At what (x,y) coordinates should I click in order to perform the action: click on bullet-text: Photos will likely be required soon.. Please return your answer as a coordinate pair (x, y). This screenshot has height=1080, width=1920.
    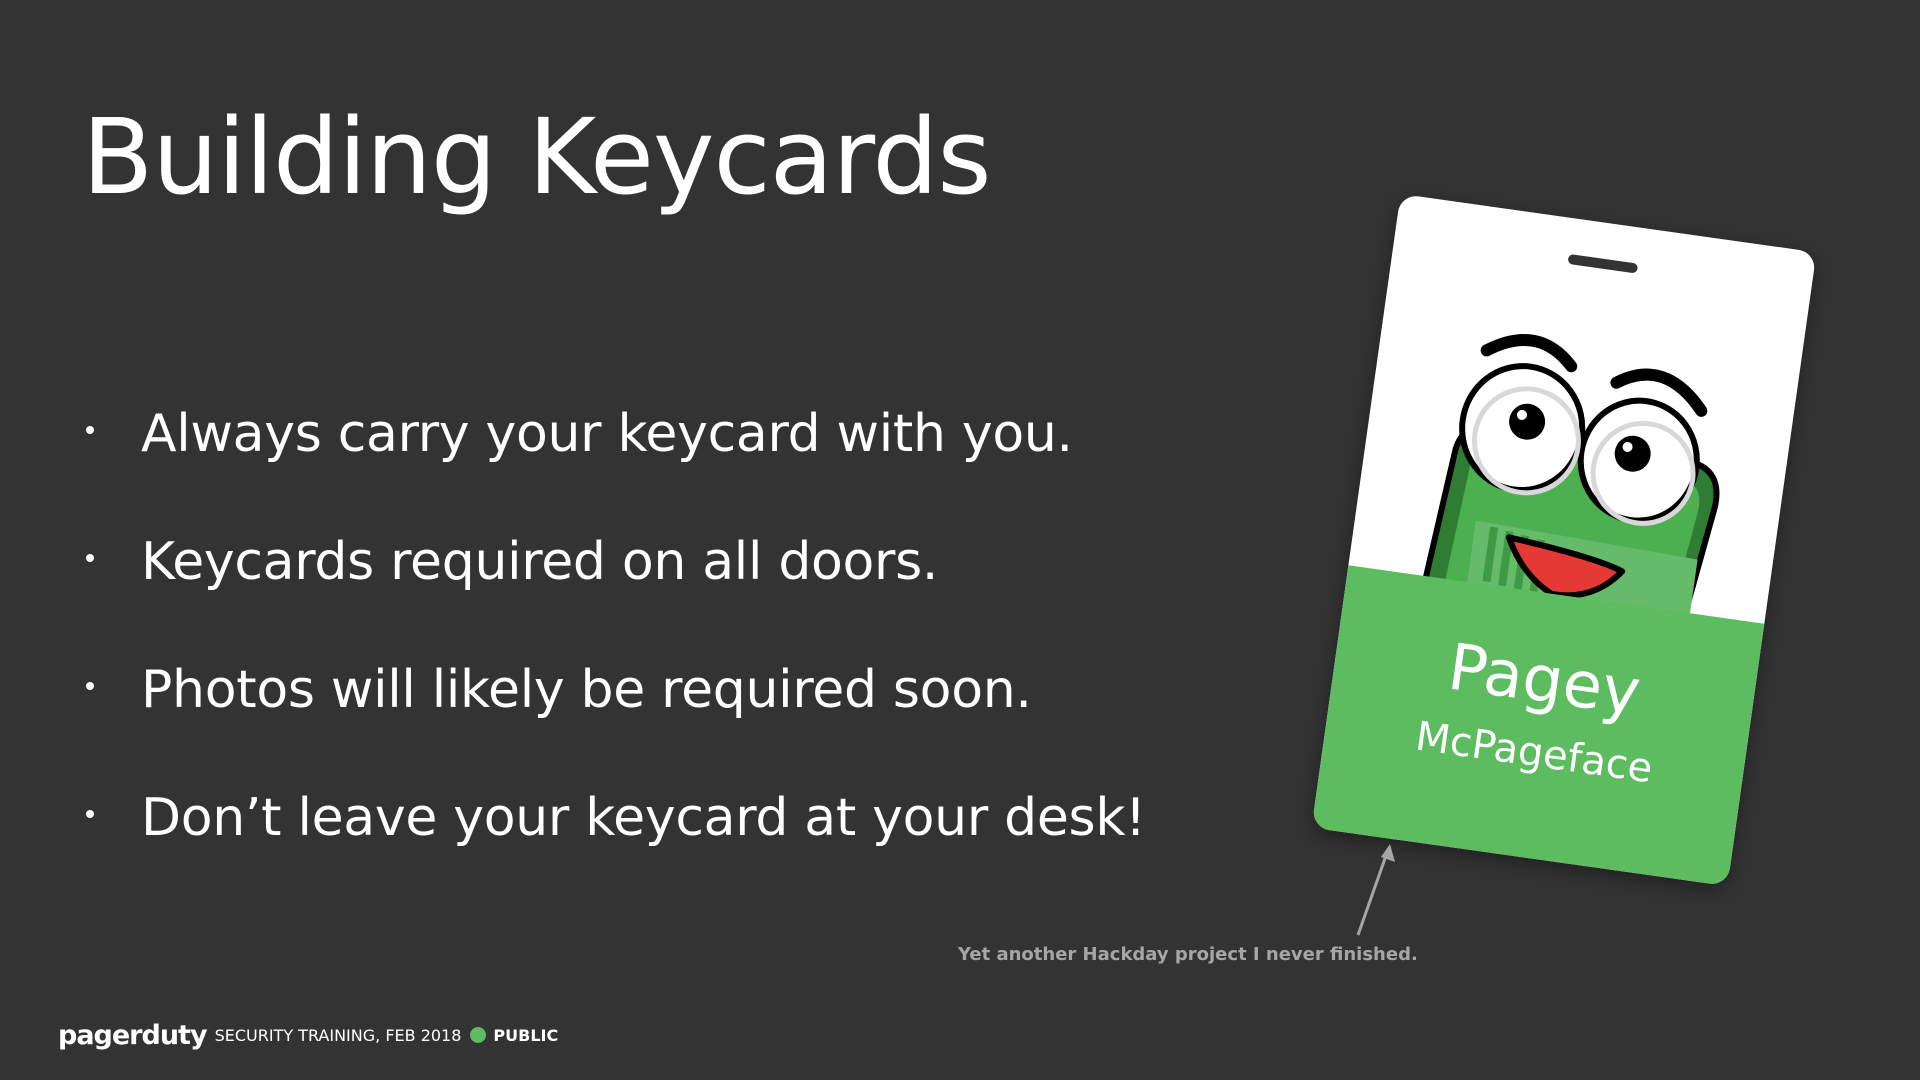
    Looking at the image, I should click on (586, 690).